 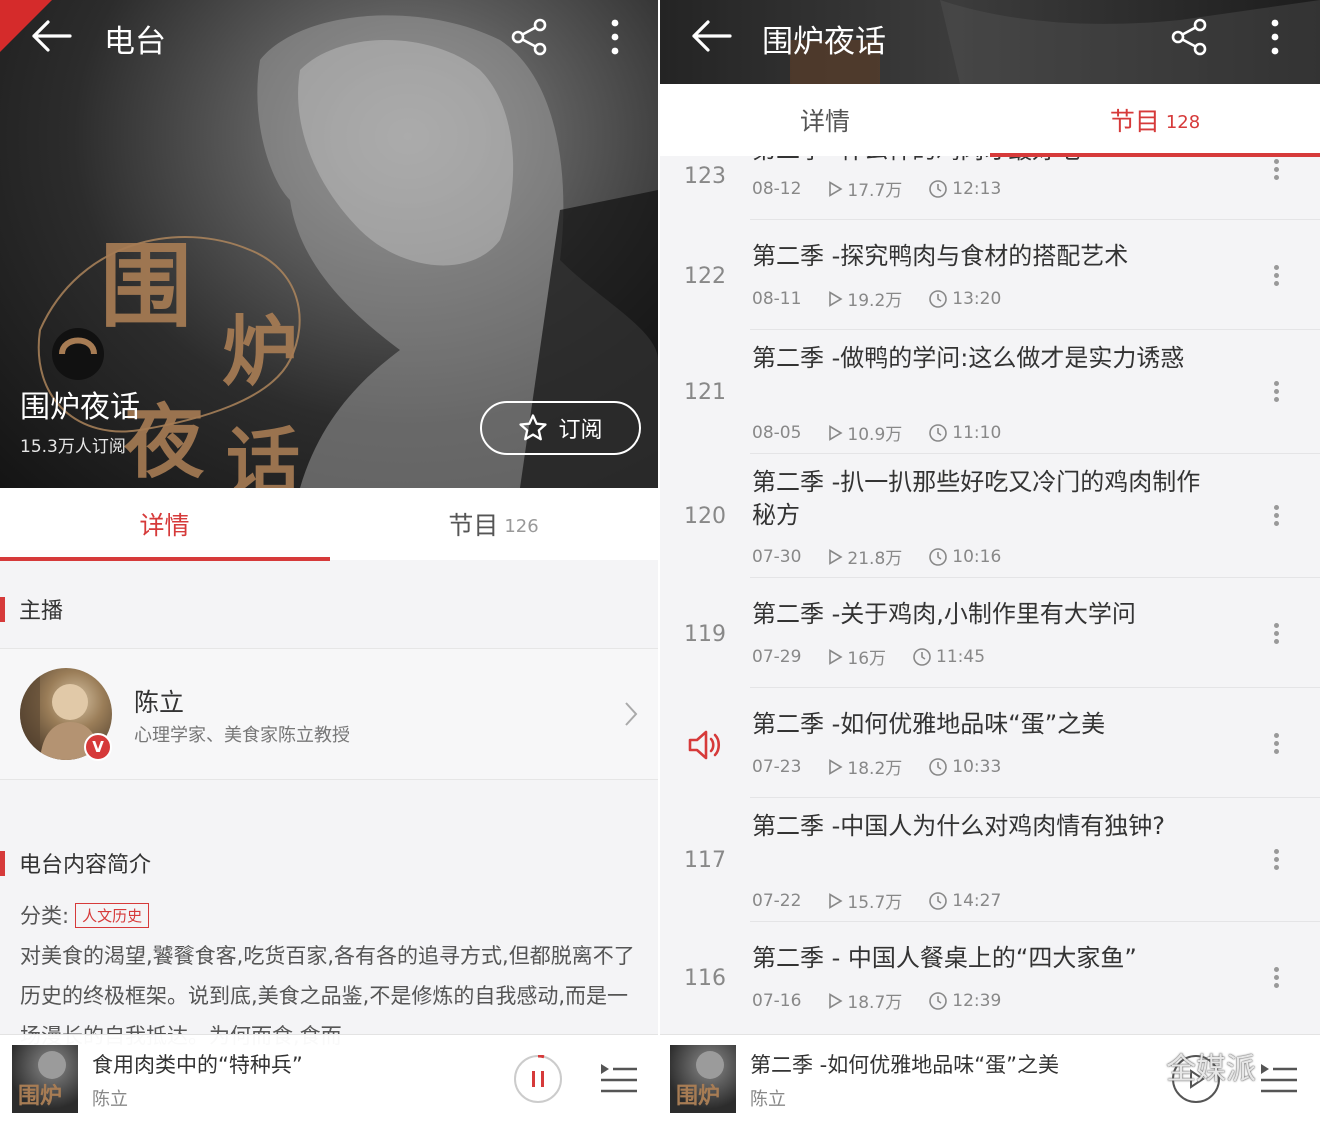 What do you see at coordinates (876, 189) in the screenshot?
I see `episode-meta: 08-12 17.7万 12:13` at bounding box center [876, 189].